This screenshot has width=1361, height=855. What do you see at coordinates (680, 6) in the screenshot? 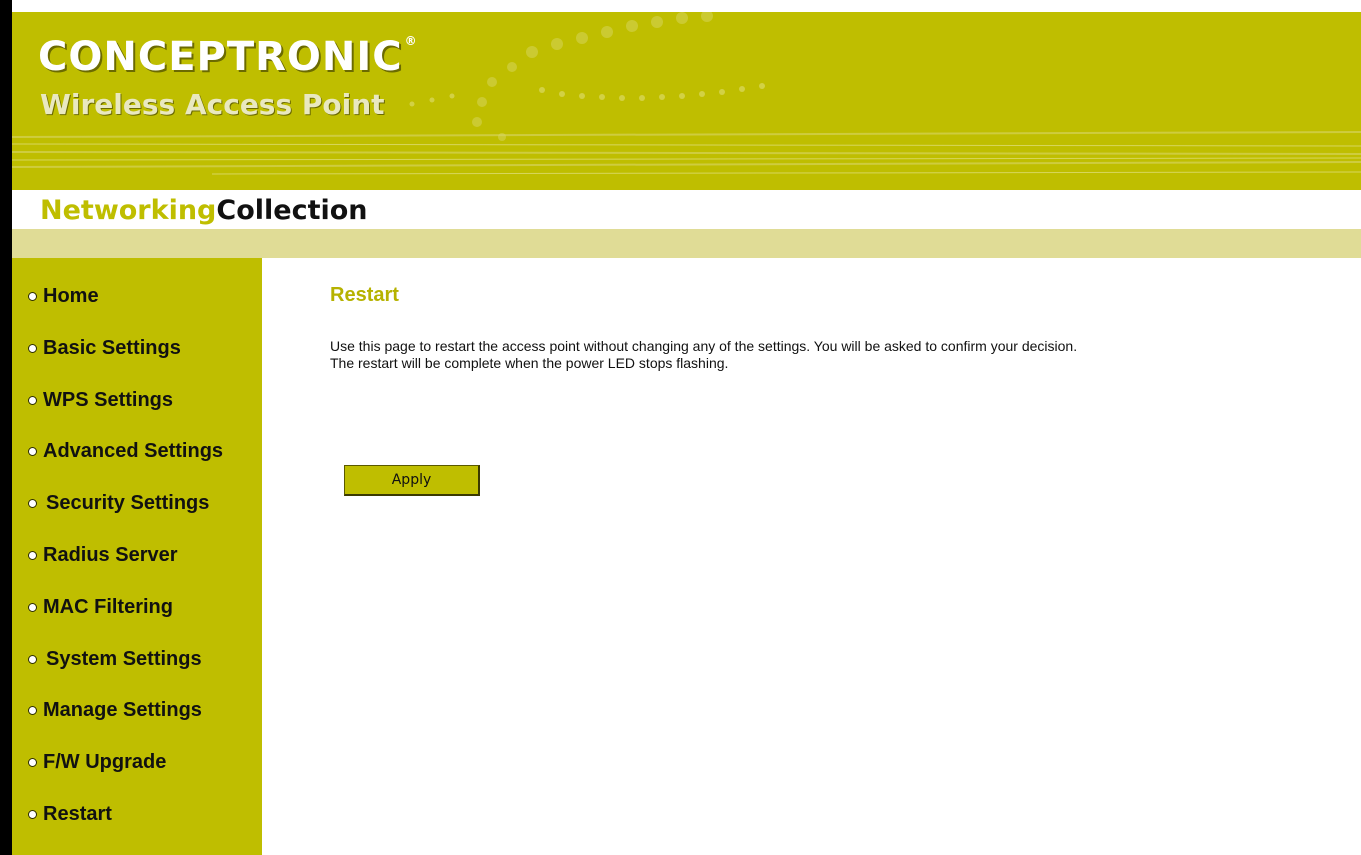
I see `top-margin` at bounding box center [680, 6].